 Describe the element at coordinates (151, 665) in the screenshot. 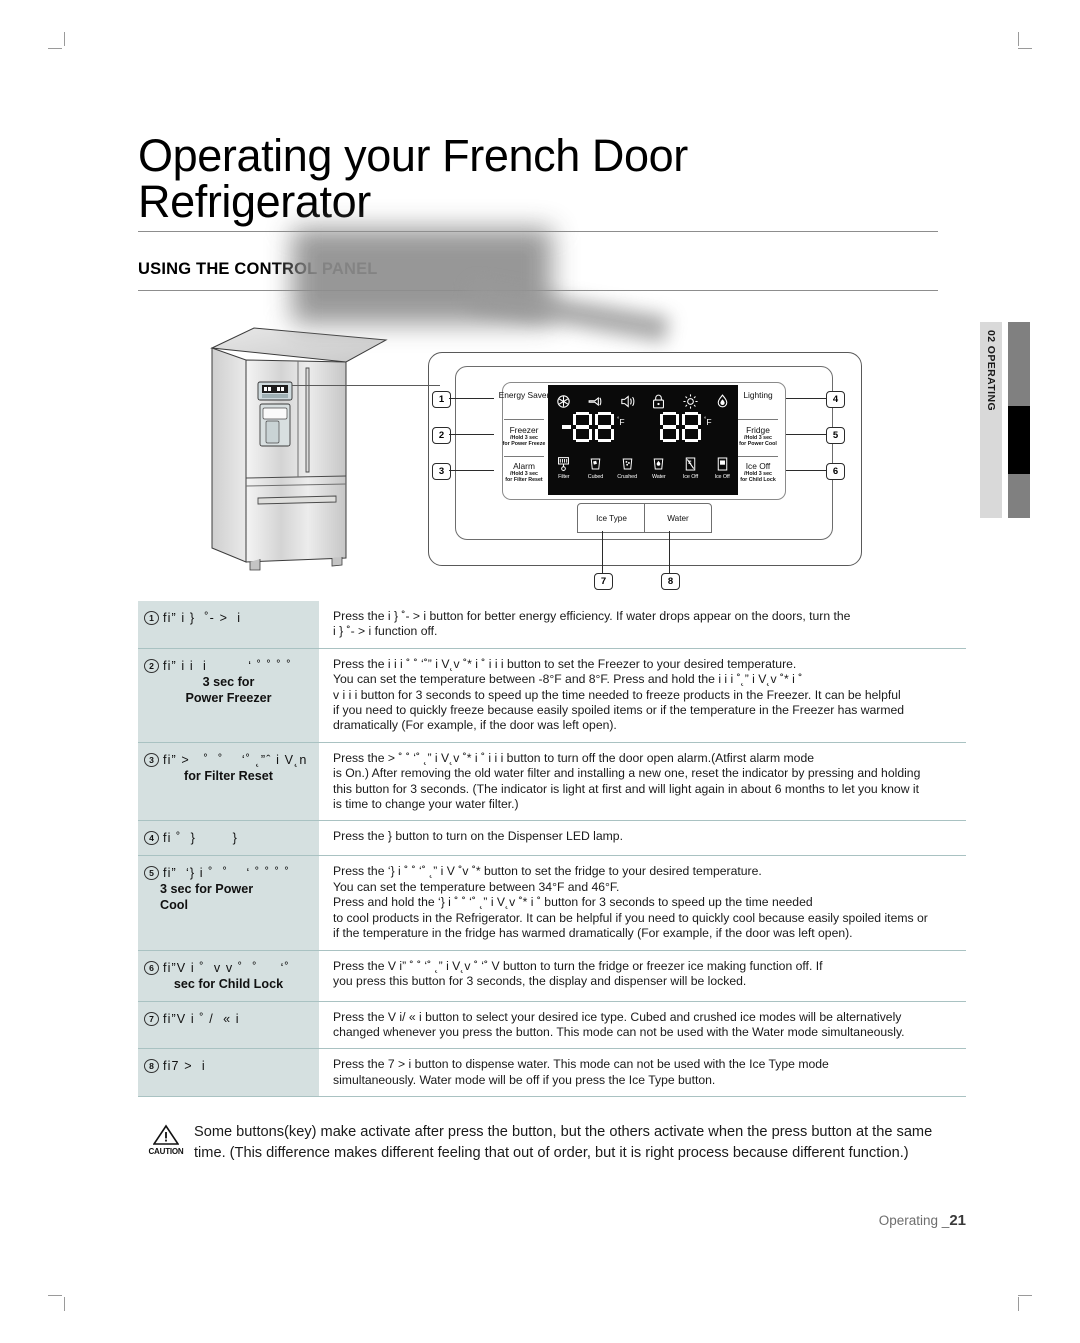

I see `row-number: 2` at that location.